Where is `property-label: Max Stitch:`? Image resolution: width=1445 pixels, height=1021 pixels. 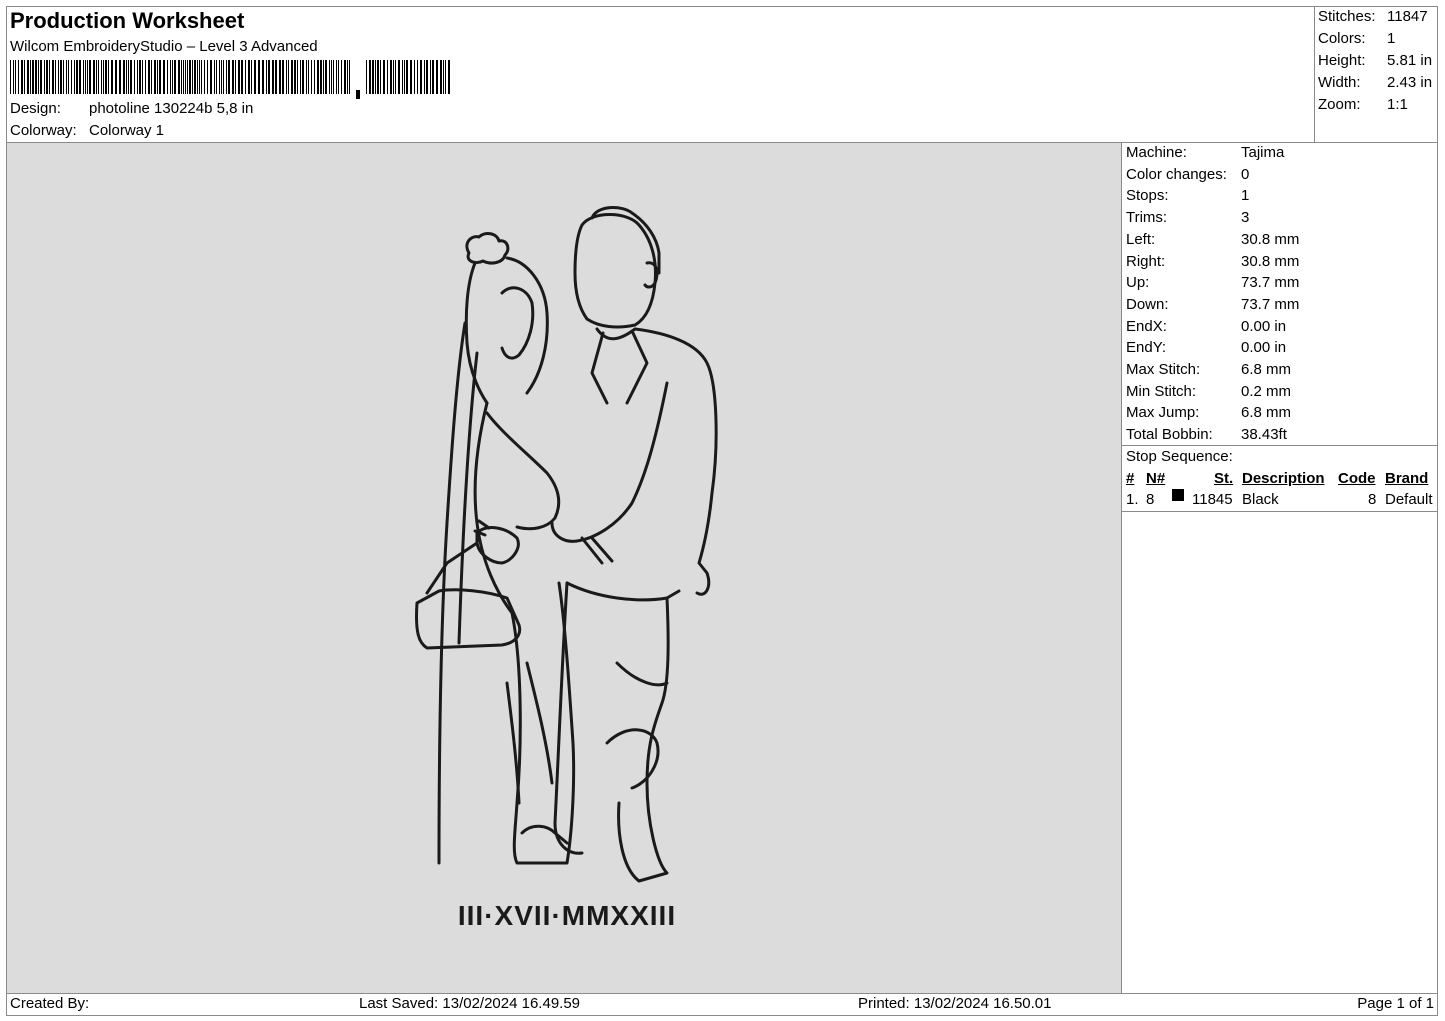
property-label: Max Stitch: is located at coordinates (1163, 369).